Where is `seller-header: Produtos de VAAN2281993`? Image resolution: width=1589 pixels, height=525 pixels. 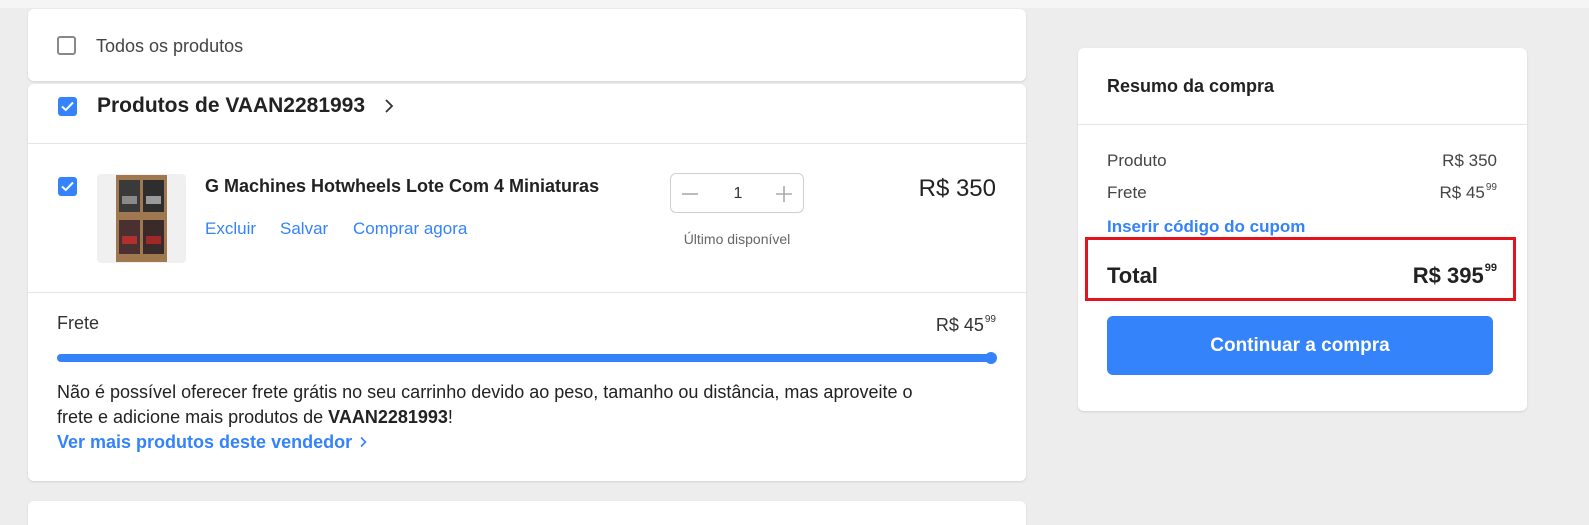
seller-header: Produtos de VAAN2281993 is located at coordinates (527, 114).